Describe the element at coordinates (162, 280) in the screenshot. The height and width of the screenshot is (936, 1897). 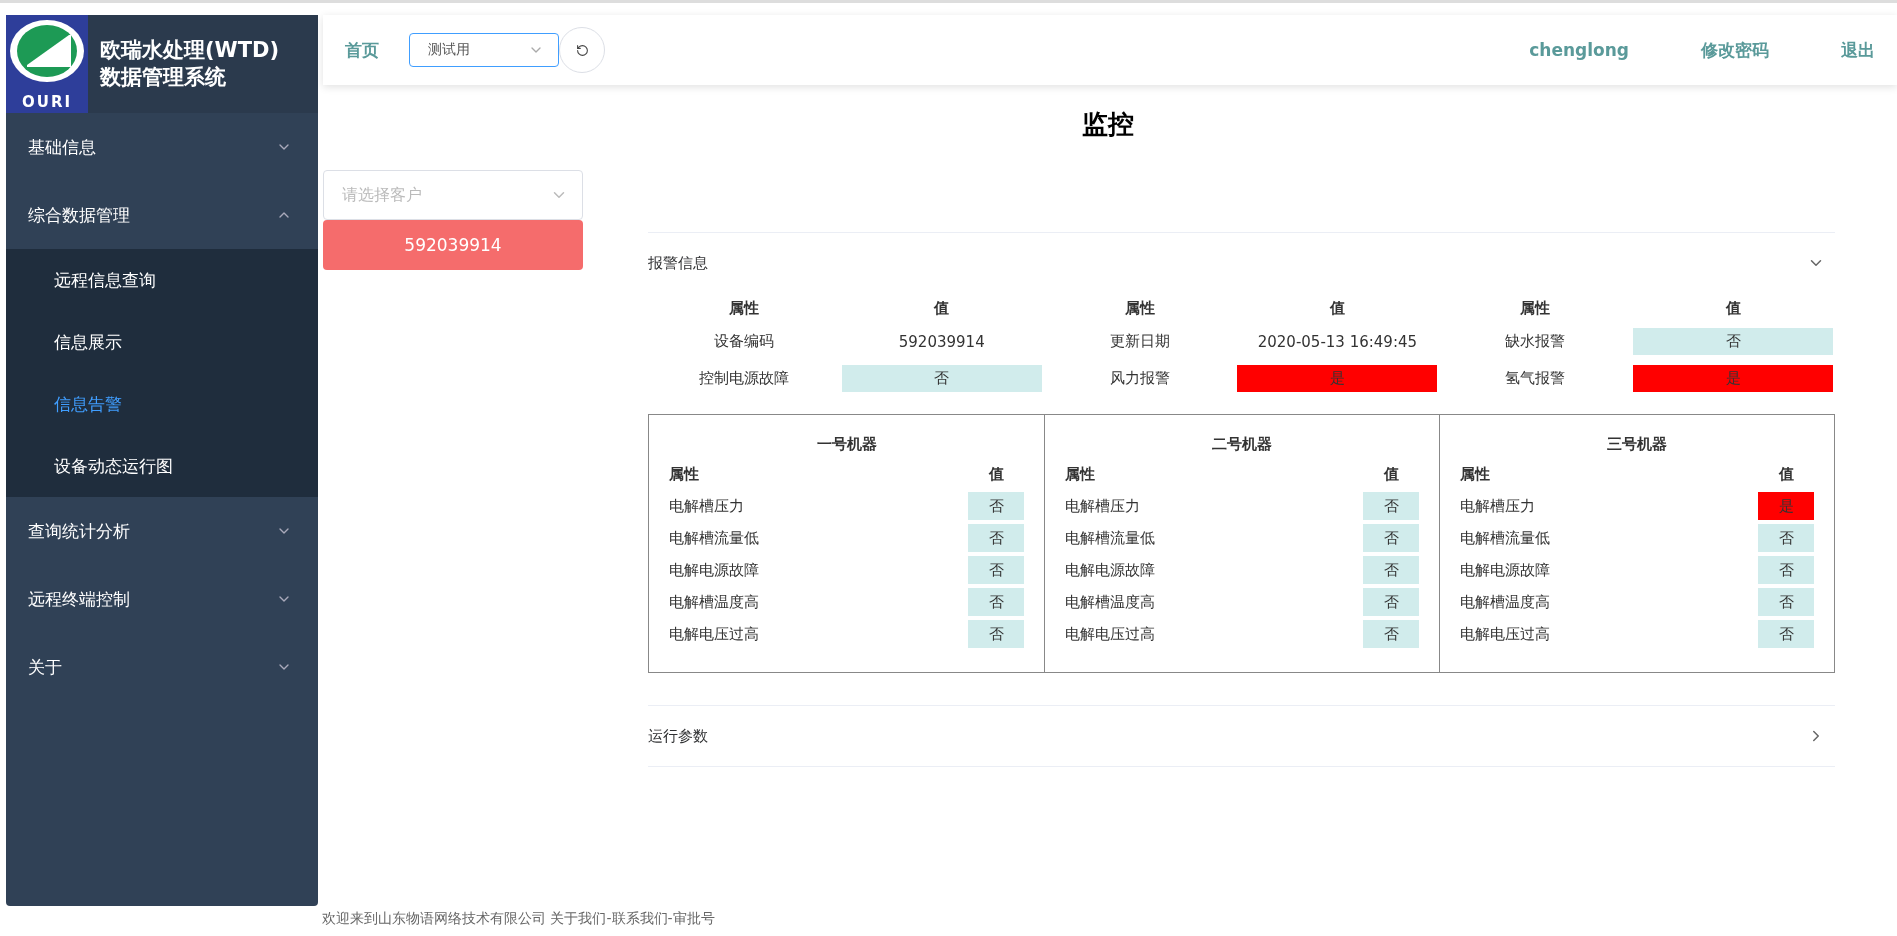
I see `submenu-item: 远程信息查询` at that location.